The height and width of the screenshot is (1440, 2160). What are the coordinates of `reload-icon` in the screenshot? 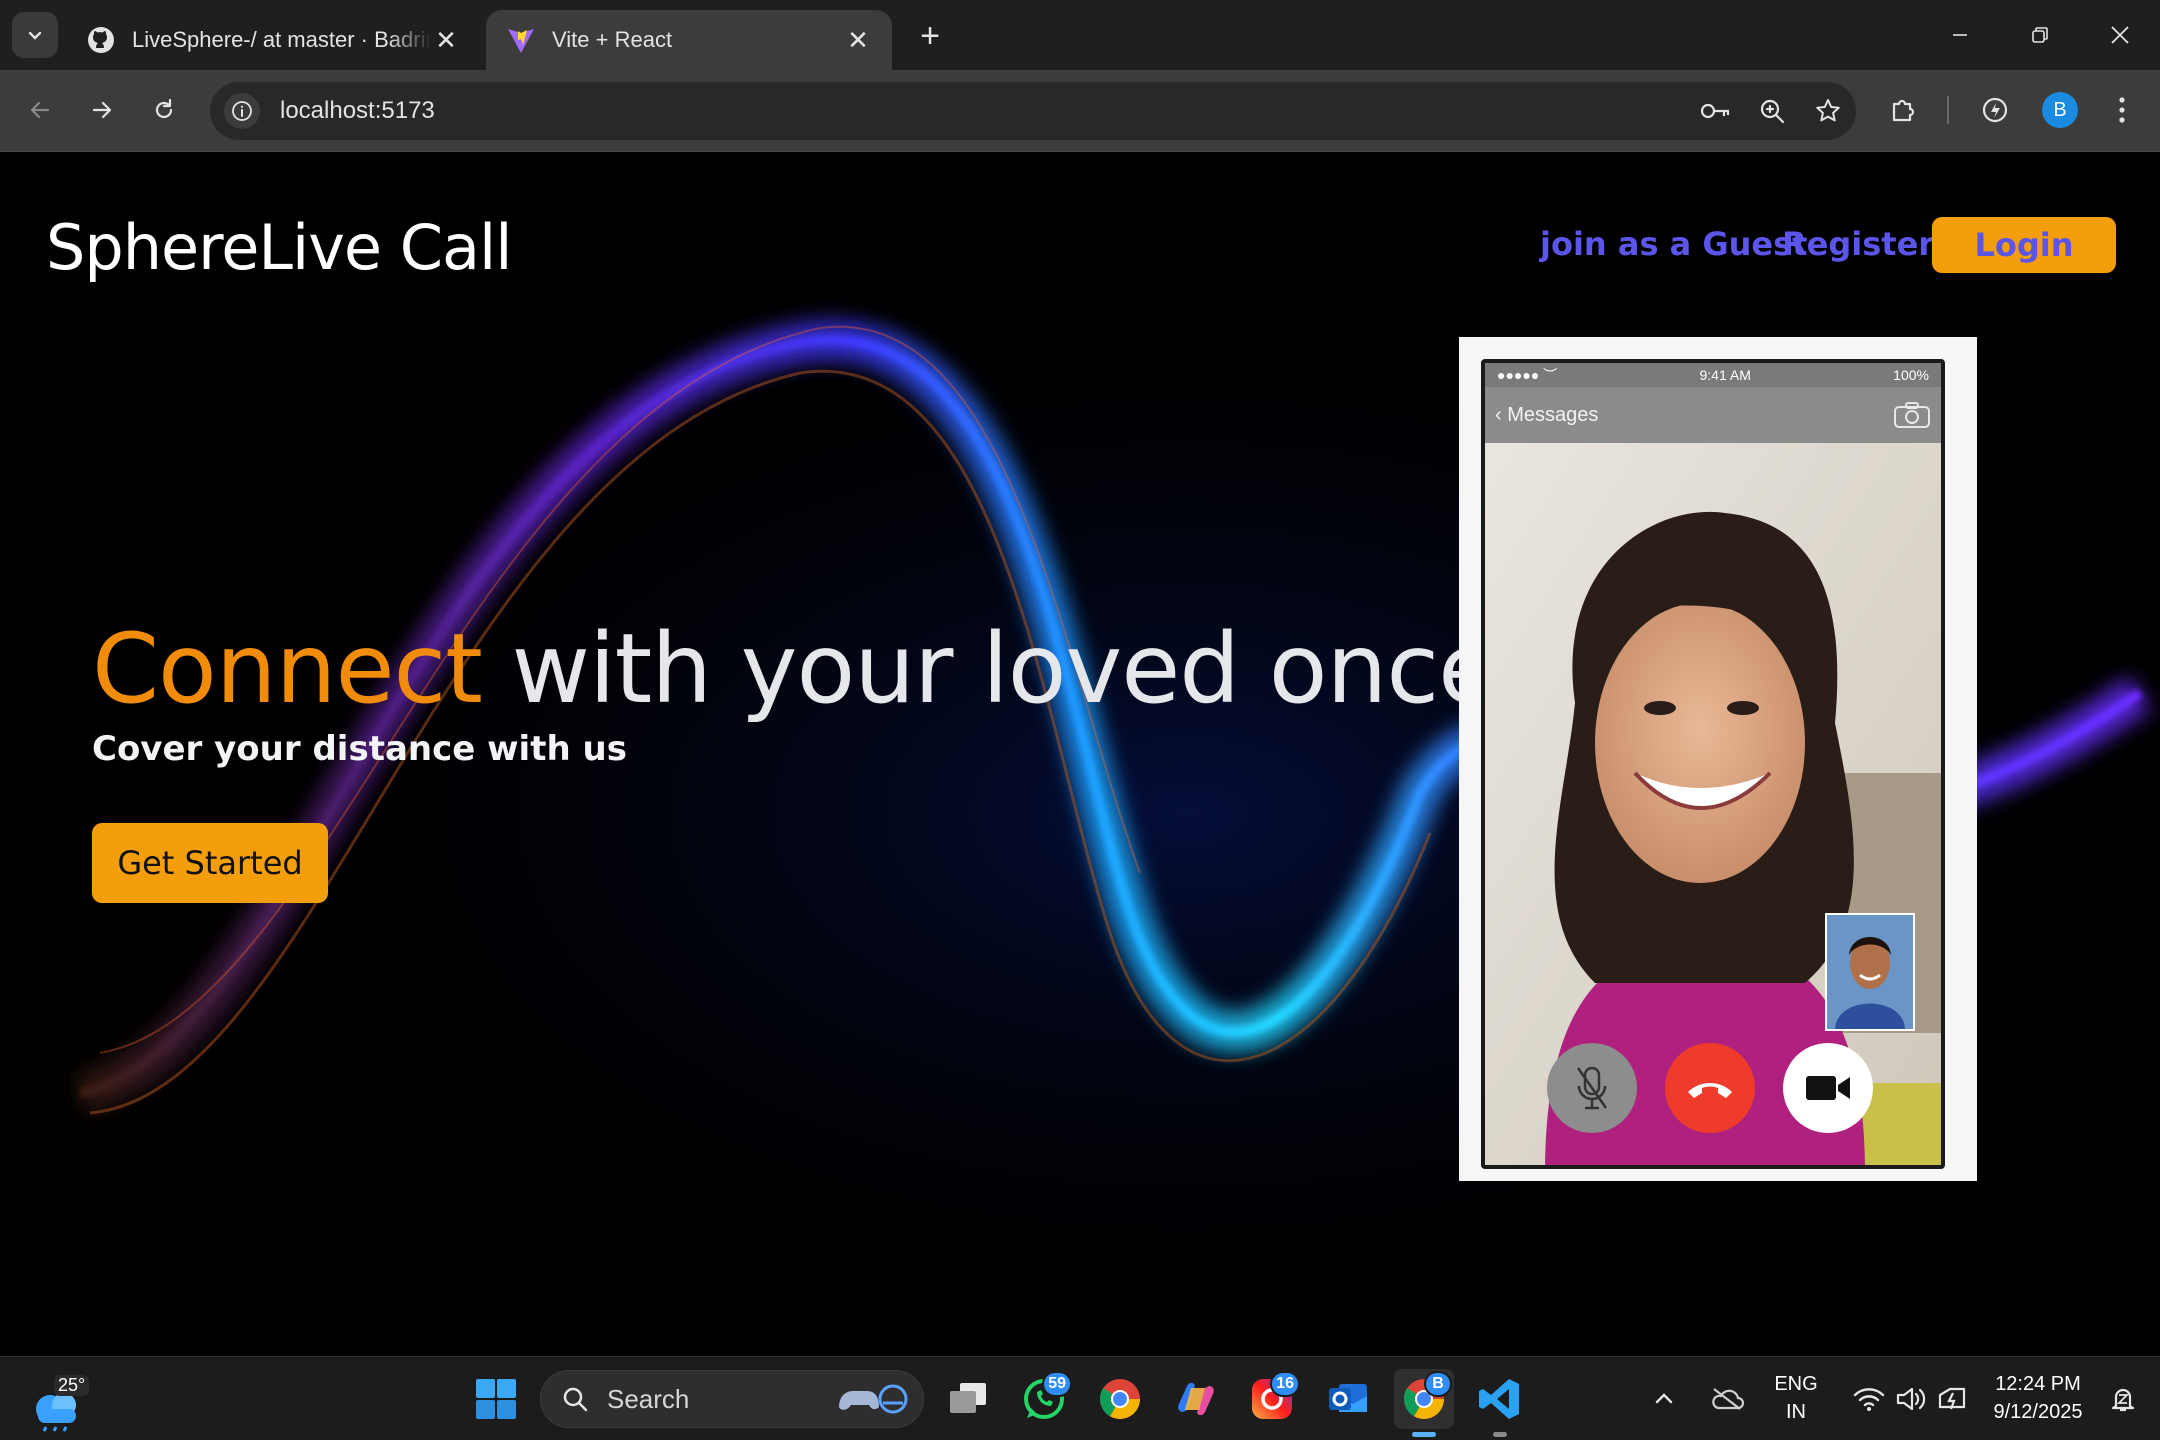 It's located at (164, 108).